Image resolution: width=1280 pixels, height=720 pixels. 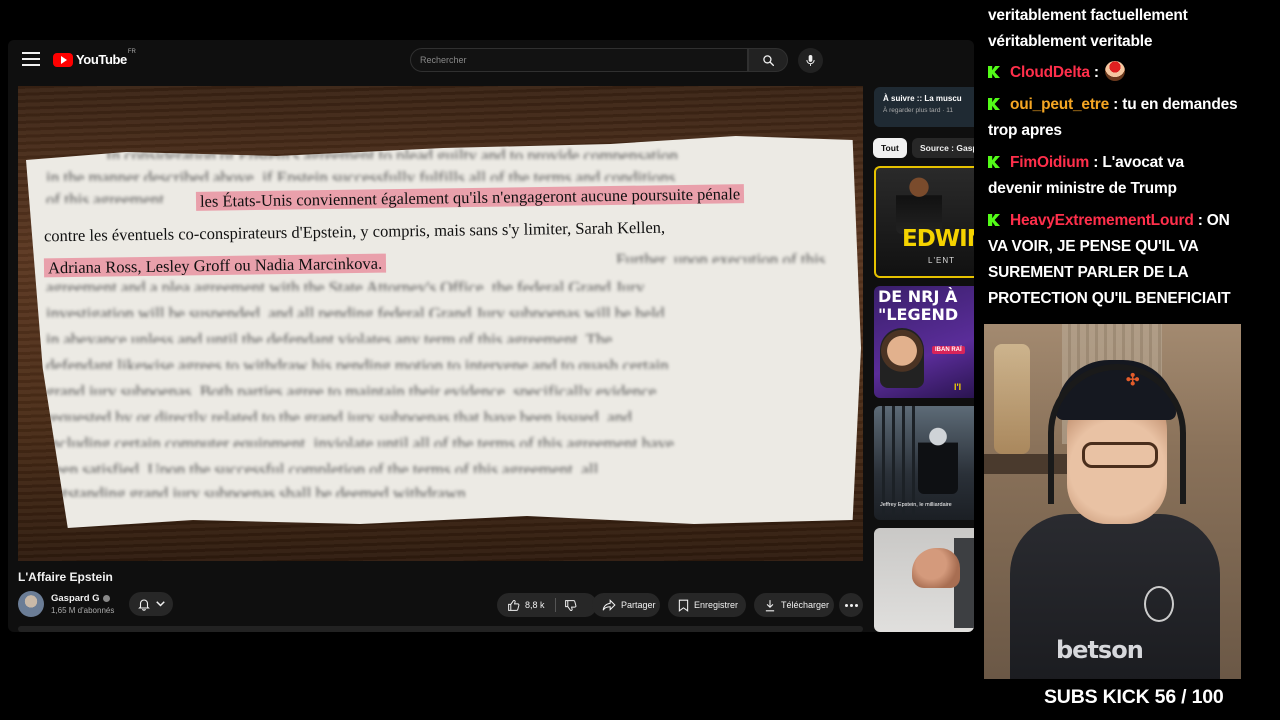 I want to click on thumbnail-arm, so click(x=936, y=568).